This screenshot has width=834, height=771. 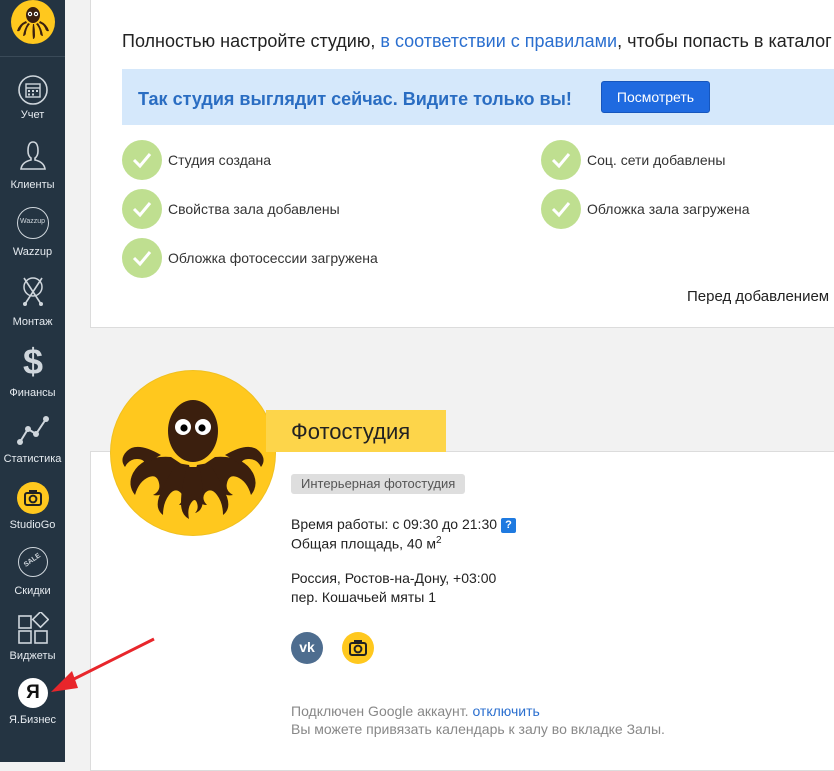 I want to click on sidebar-item-label: Wazzup, so click(x=32, y=252).